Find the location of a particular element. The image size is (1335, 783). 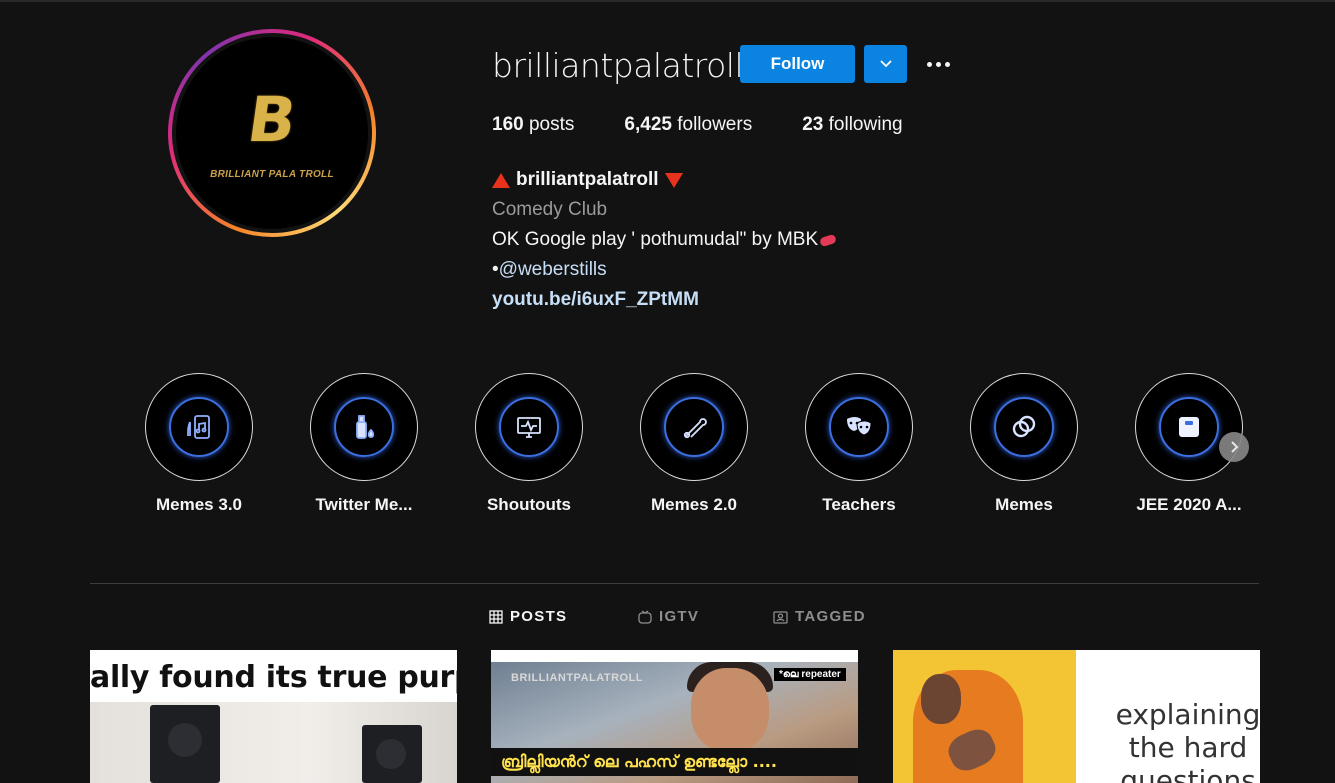

monitor-pulse-icon is located at coordinates (529, 427).